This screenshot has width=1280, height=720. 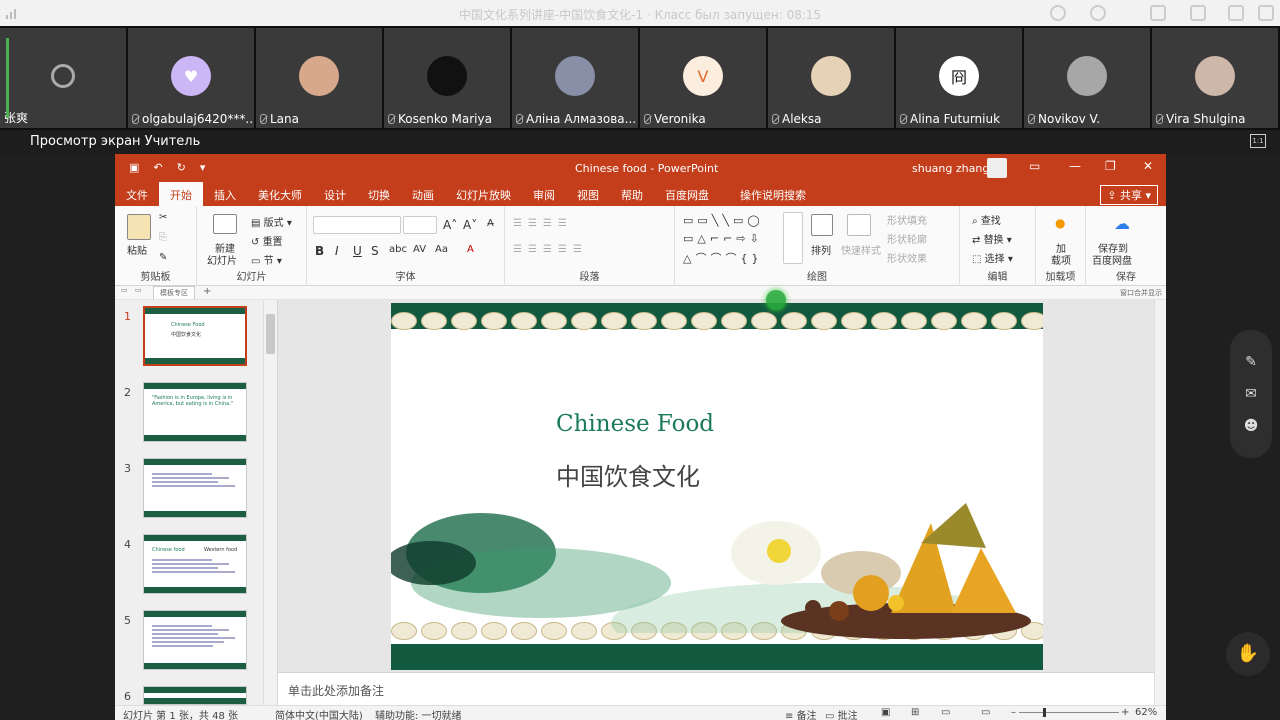 I want to click on chat-icon: ✉, so click(x=1251, y=395).